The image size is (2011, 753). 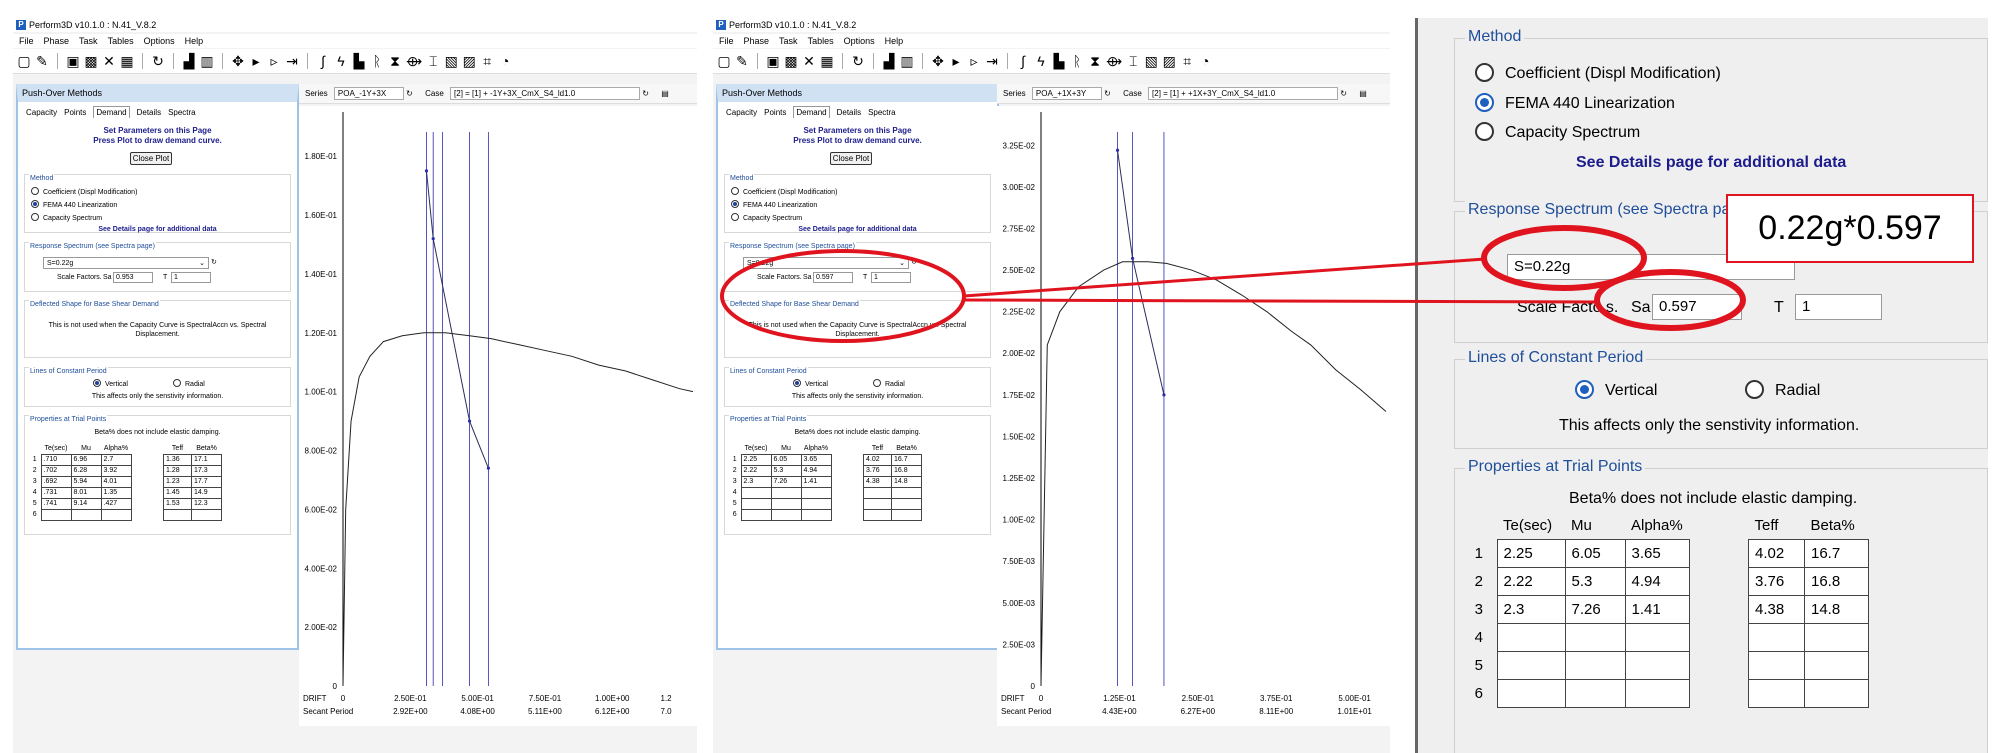 I want to click on method-capacity-spectrum: Capacity Spectrum, so click(x=766, y=218).